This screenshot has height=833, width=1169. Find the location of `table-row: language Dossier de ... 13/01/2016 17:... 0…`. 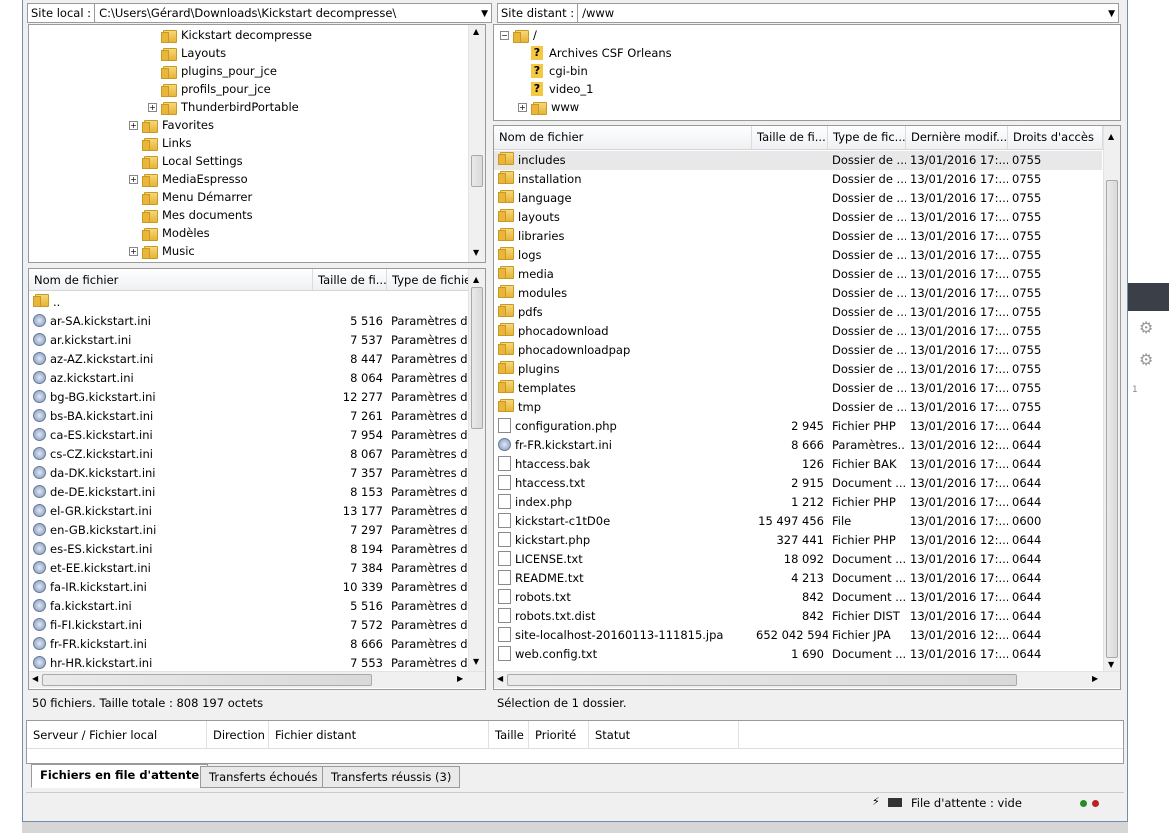

table-row: language Dossier de ... 13/01/2016 17:... 0… is located at coordinates (791, 198).